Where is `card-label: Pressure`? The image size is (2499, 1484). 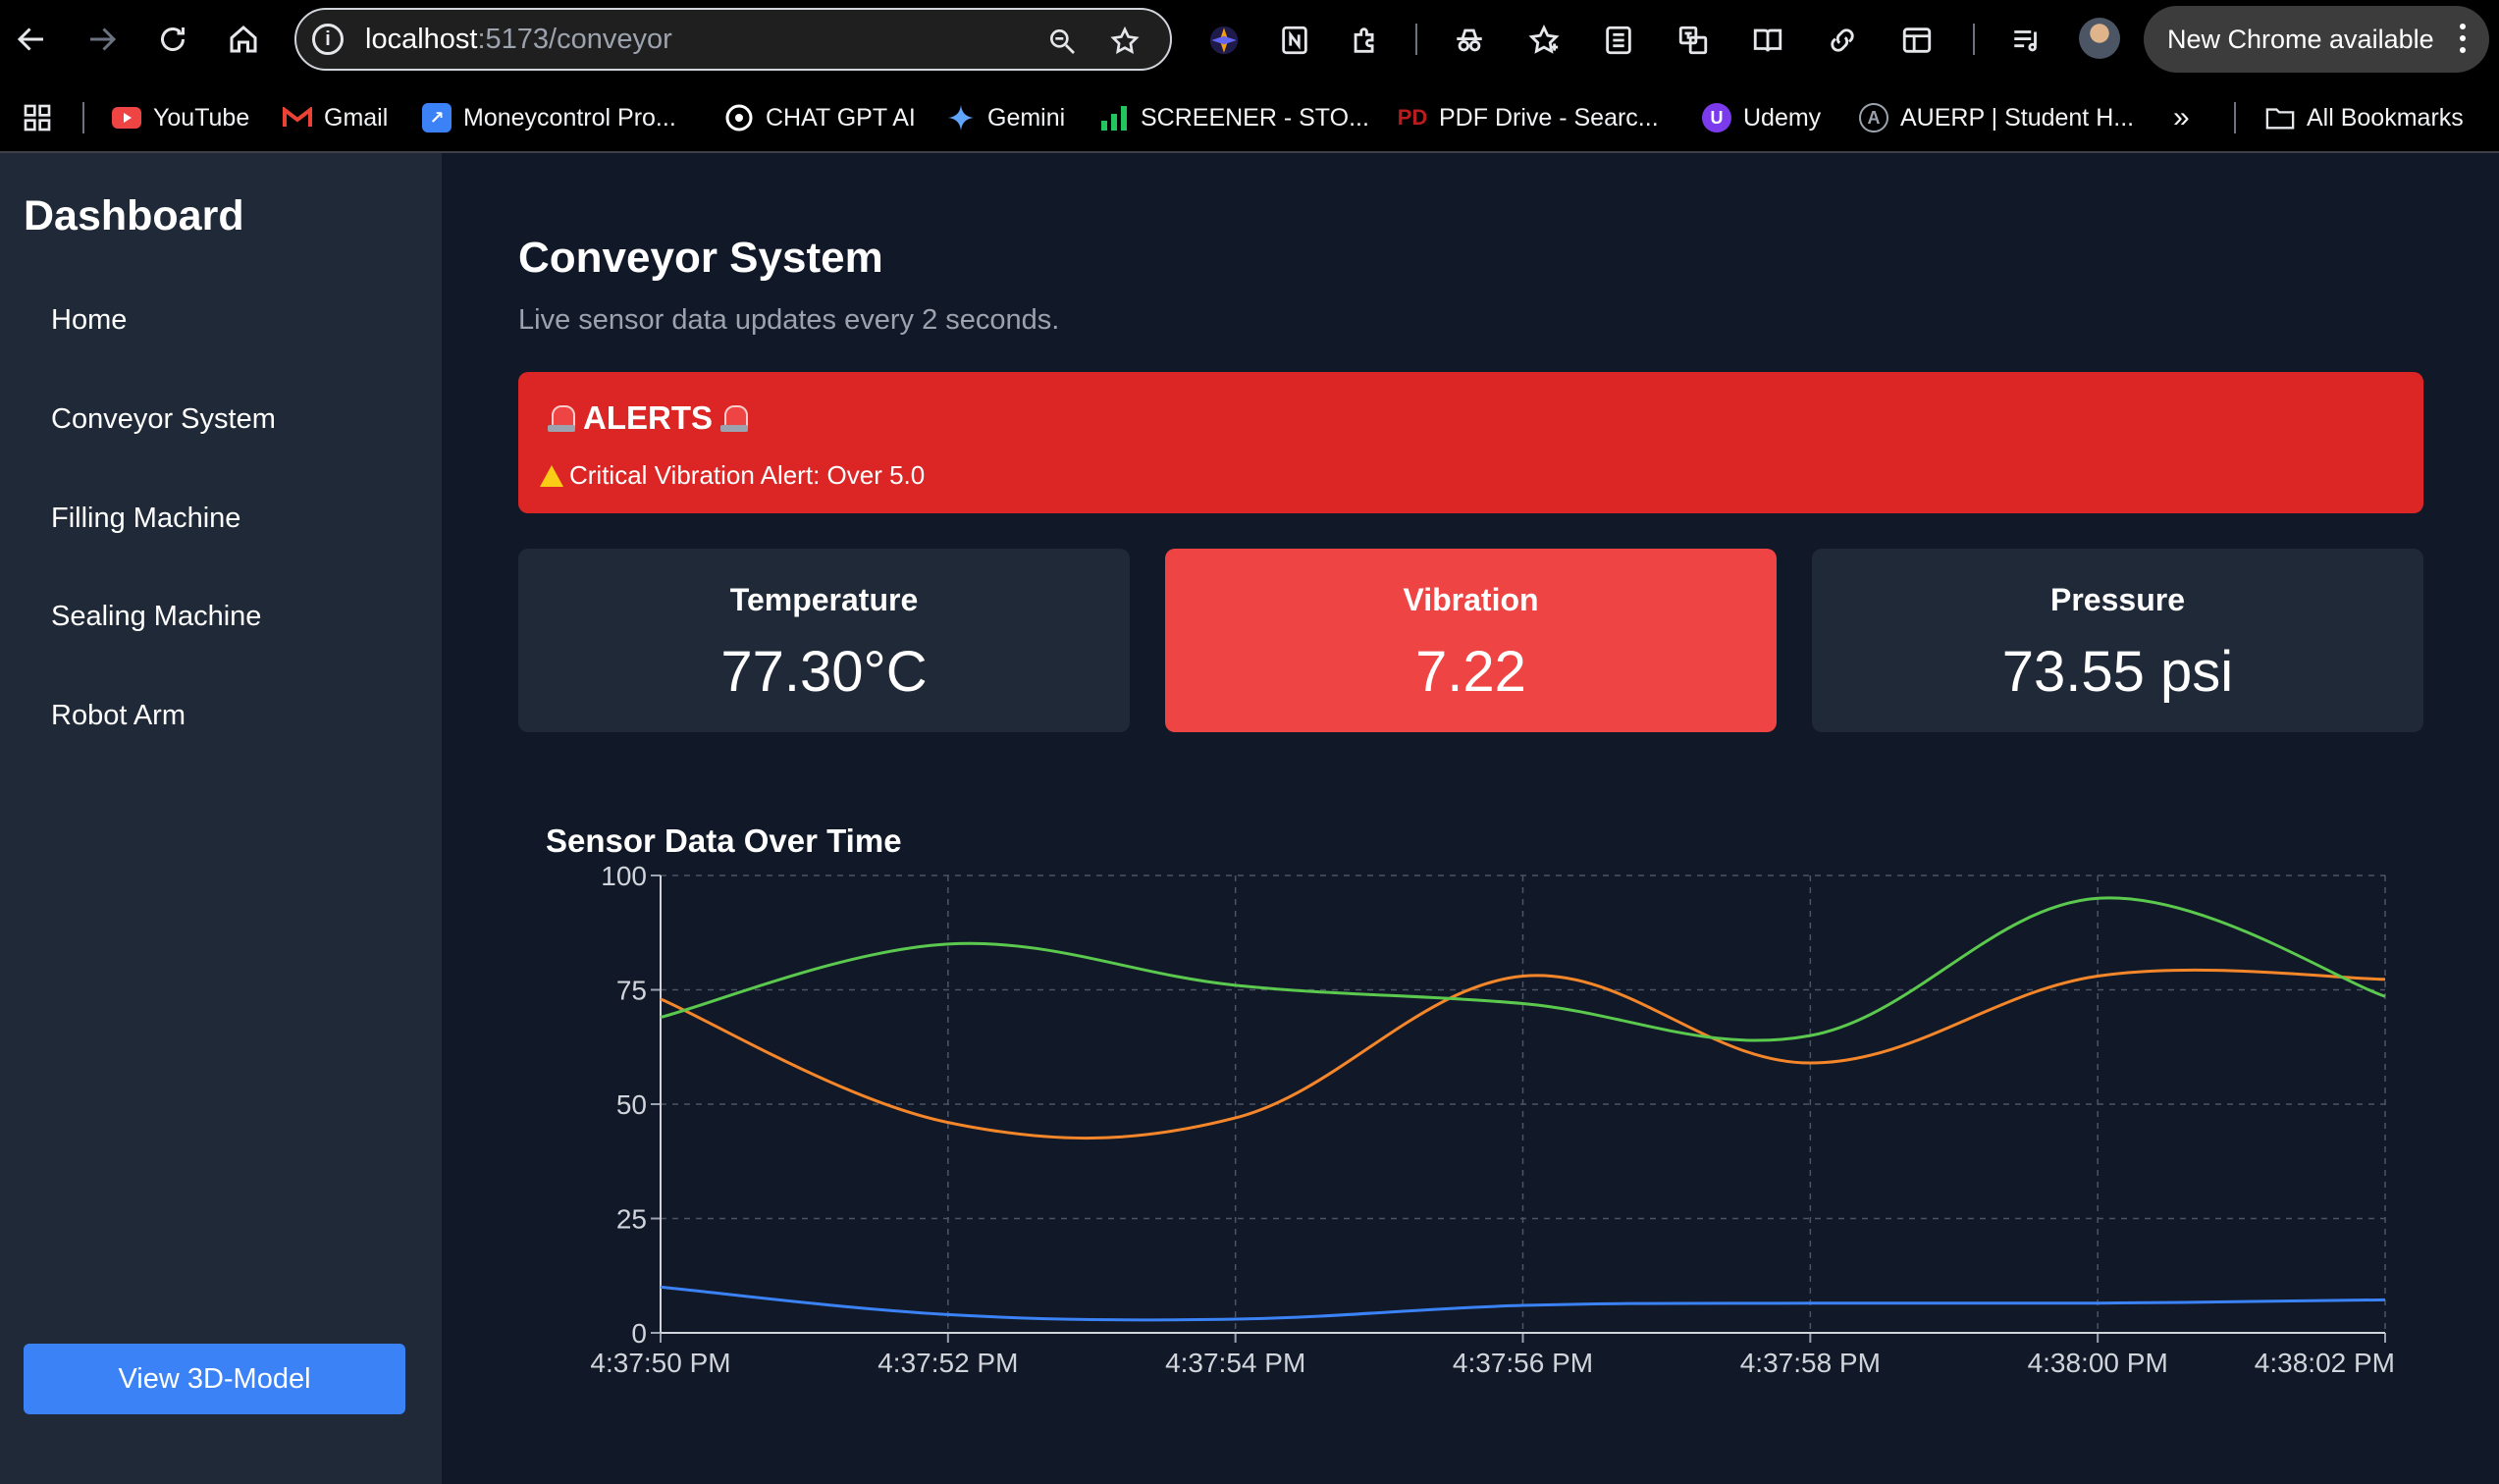
card-label: Pressure is located at coordinates (2118, 600).